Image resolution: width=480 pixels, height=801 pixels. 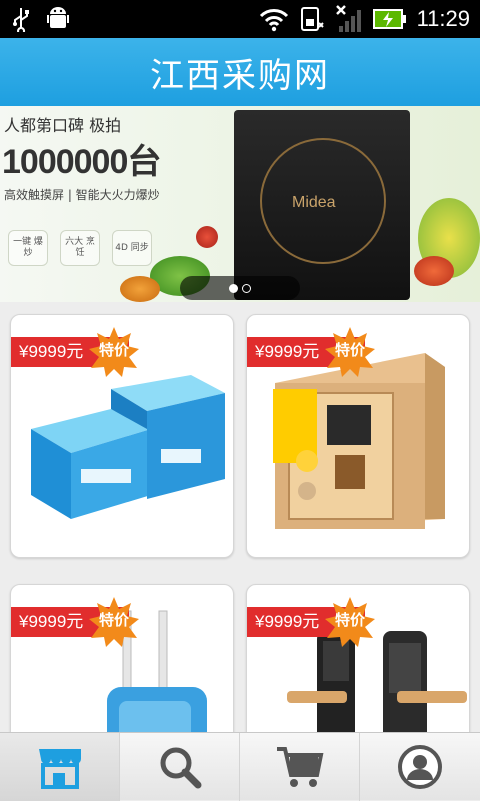 What do you see at coordinates (273, 20) in the screenshot?
I see `wifi-icon` at bounding box center [273, 20].